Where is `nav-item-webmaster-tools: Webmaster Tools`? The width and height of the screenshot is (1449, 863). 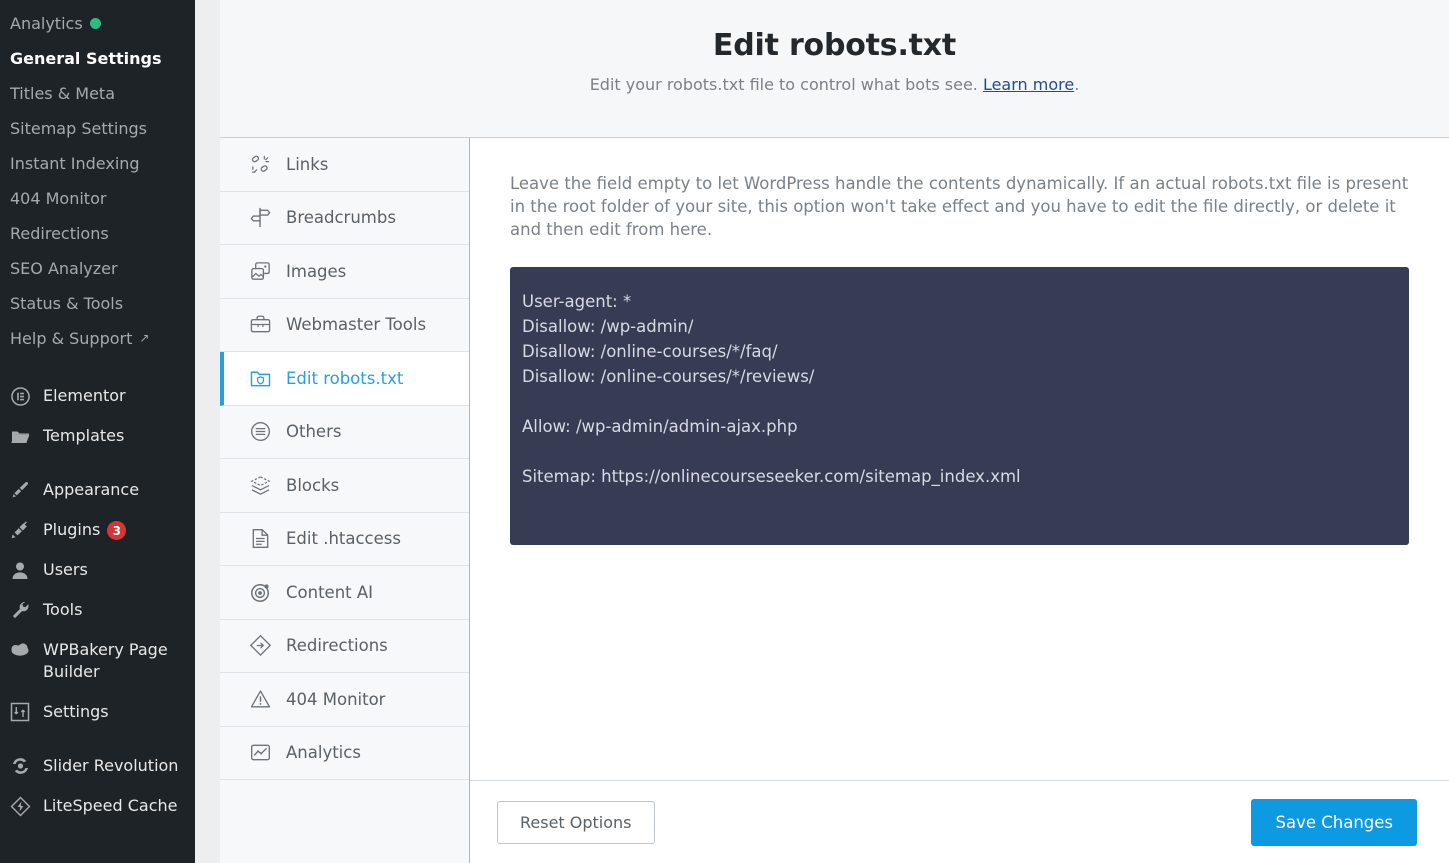 nav-item-webmaster-tools: Webmaster Tools is located at coordinates (344, 325).